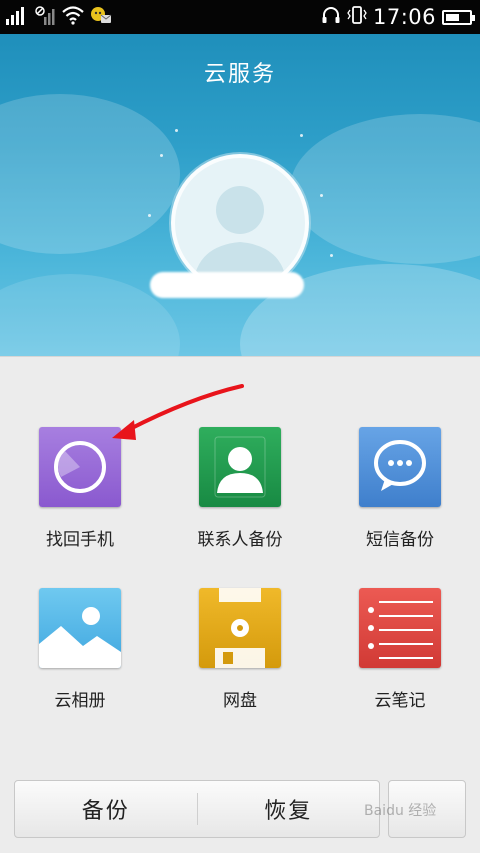 The height and width of the screenshot is (853, 480). Describe the element at coordinates (17, 17) in the screenshot. I see `signal-icon` at that location.